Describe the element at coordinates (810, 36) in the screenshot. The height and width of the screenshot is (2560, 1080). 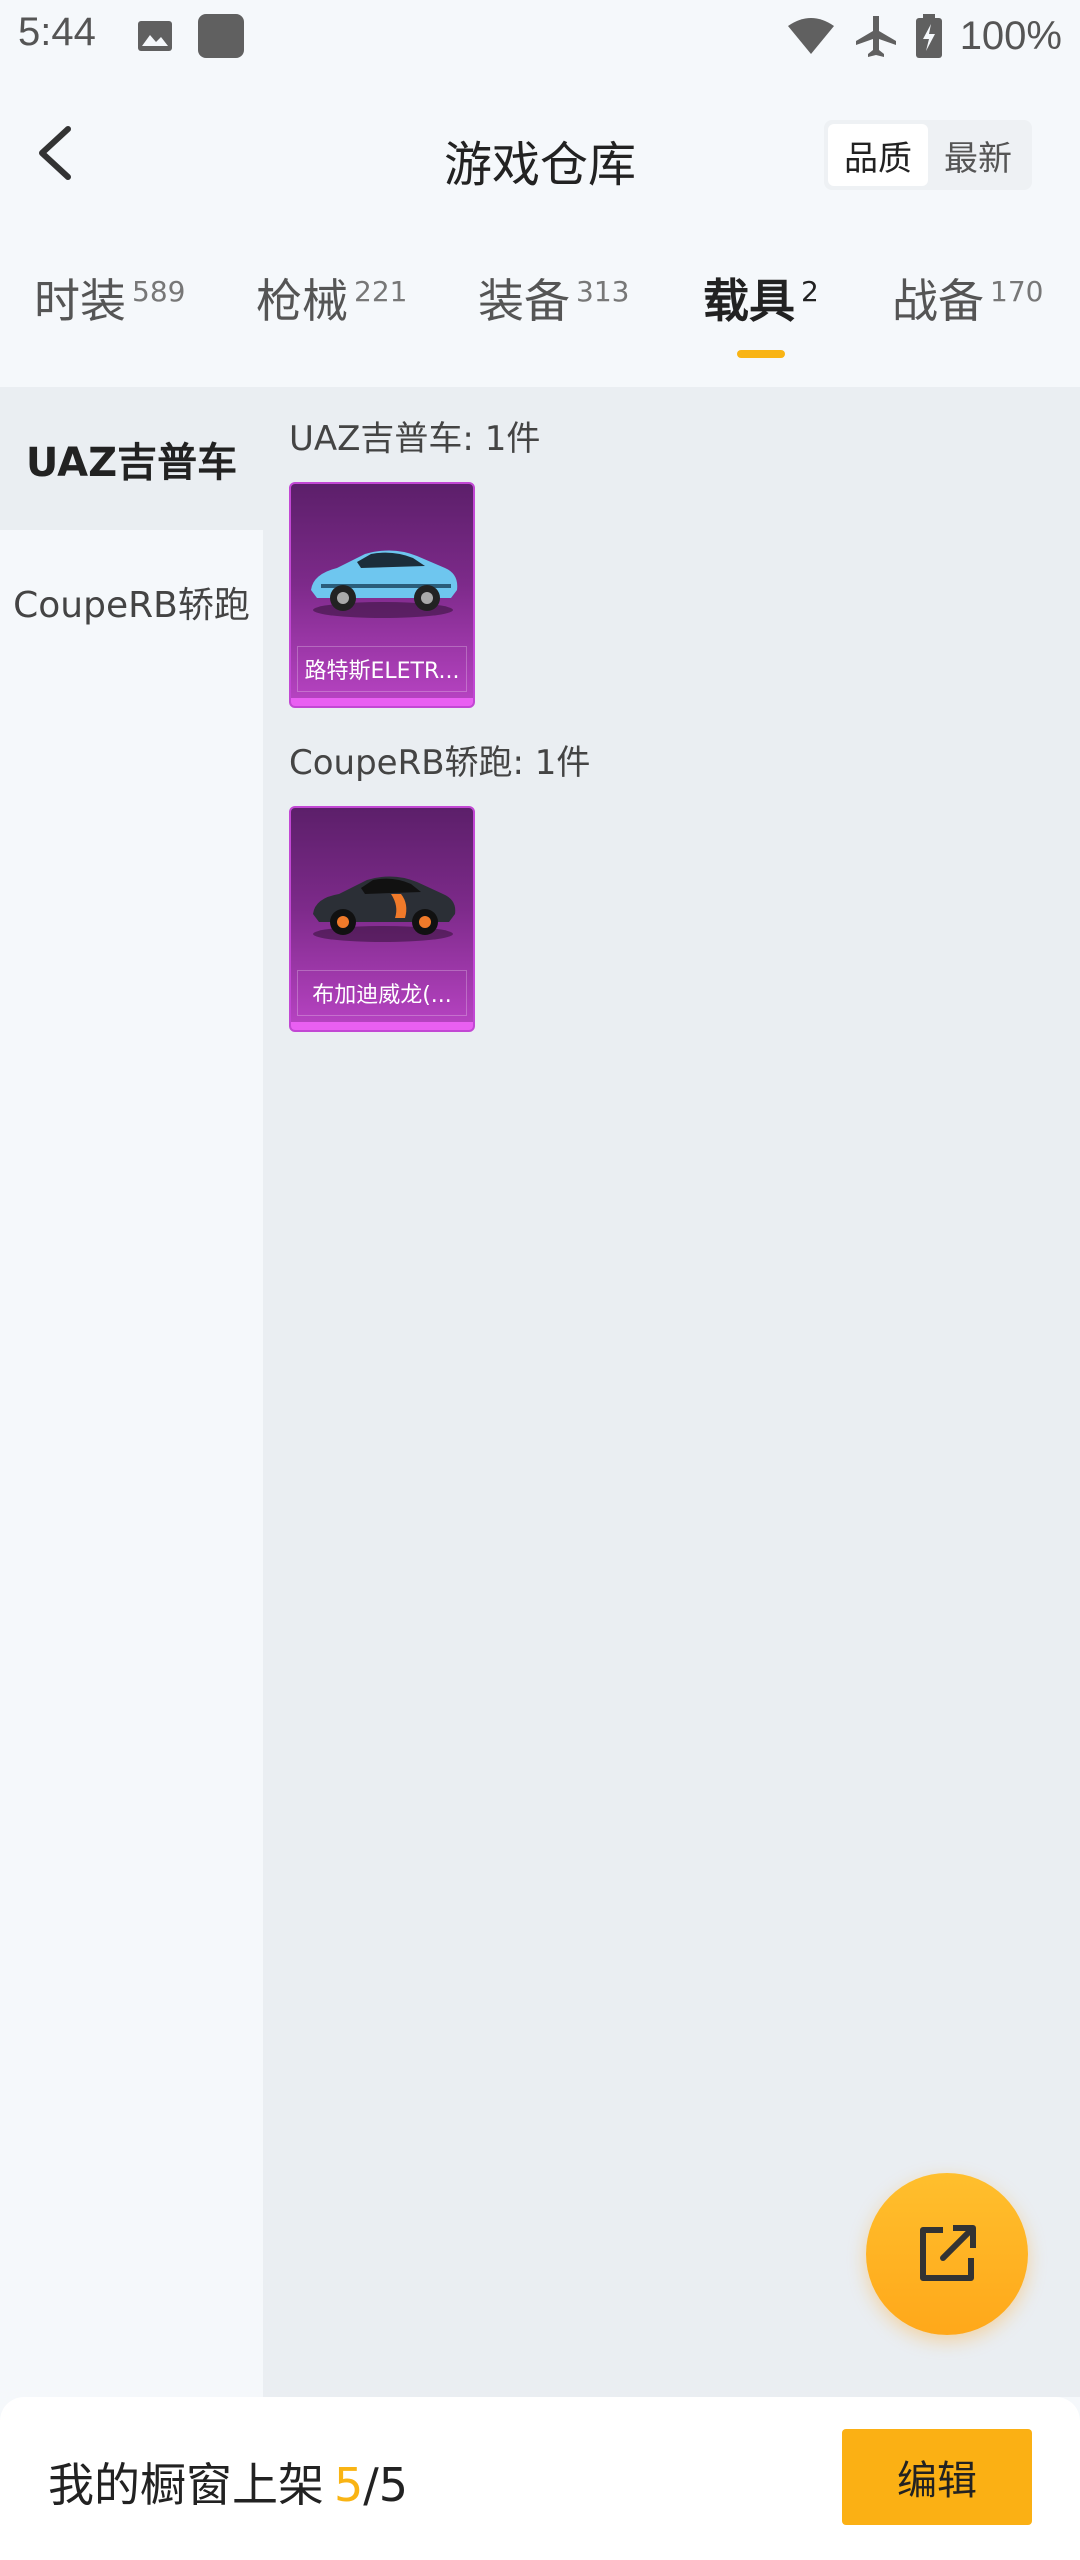
I see `wifi-icon` at that location.